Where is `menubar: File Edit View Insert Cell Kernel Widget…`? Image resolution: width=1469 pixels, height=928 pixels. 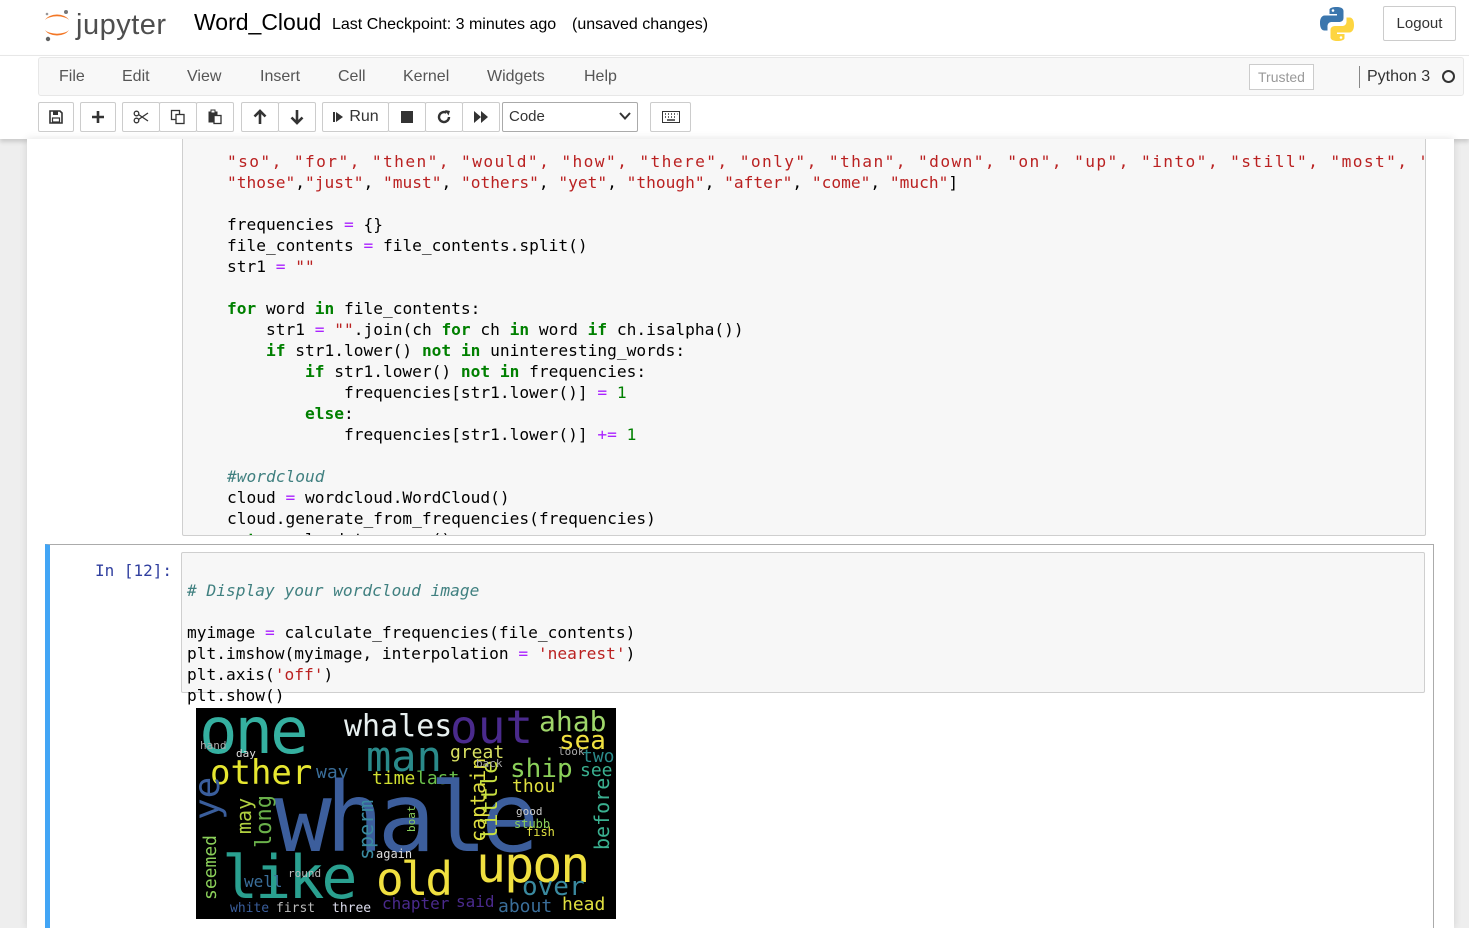
menubar: File Edit View Insert Cell Kernel Widget… is located at coordinates (751, 76).